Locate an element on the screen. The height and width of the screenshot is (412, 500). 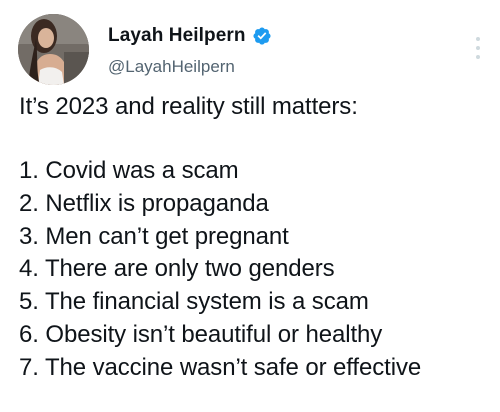
list-item: 2. Netflix is propaganda is located at coordinates (144, 203).